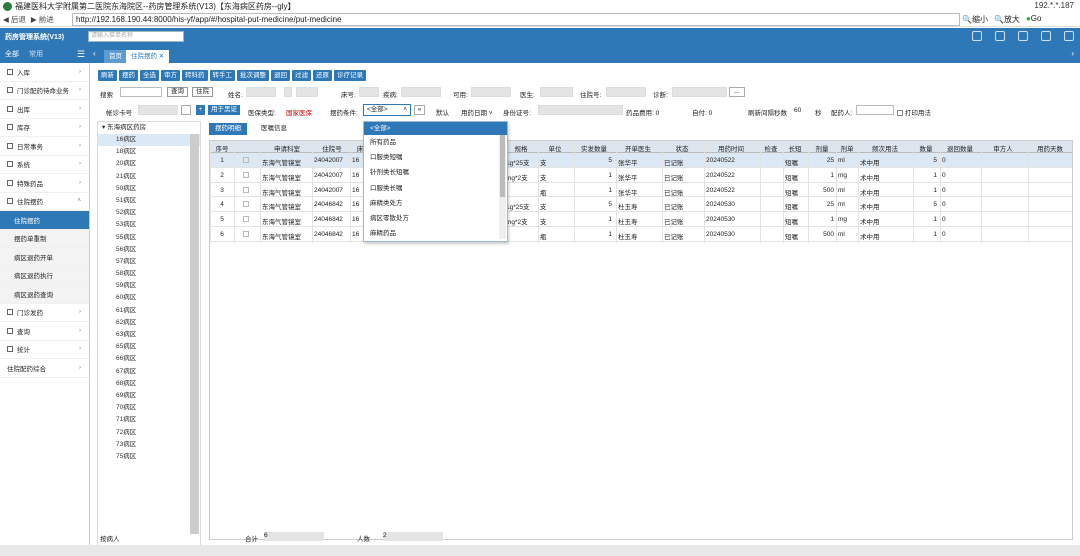 The width and height of the screenshot is (1080, 556). Describe the element at coordinates (44, 72) in the screenshot. I see `sidebar-item-inbound: 入库 ›` at that location.